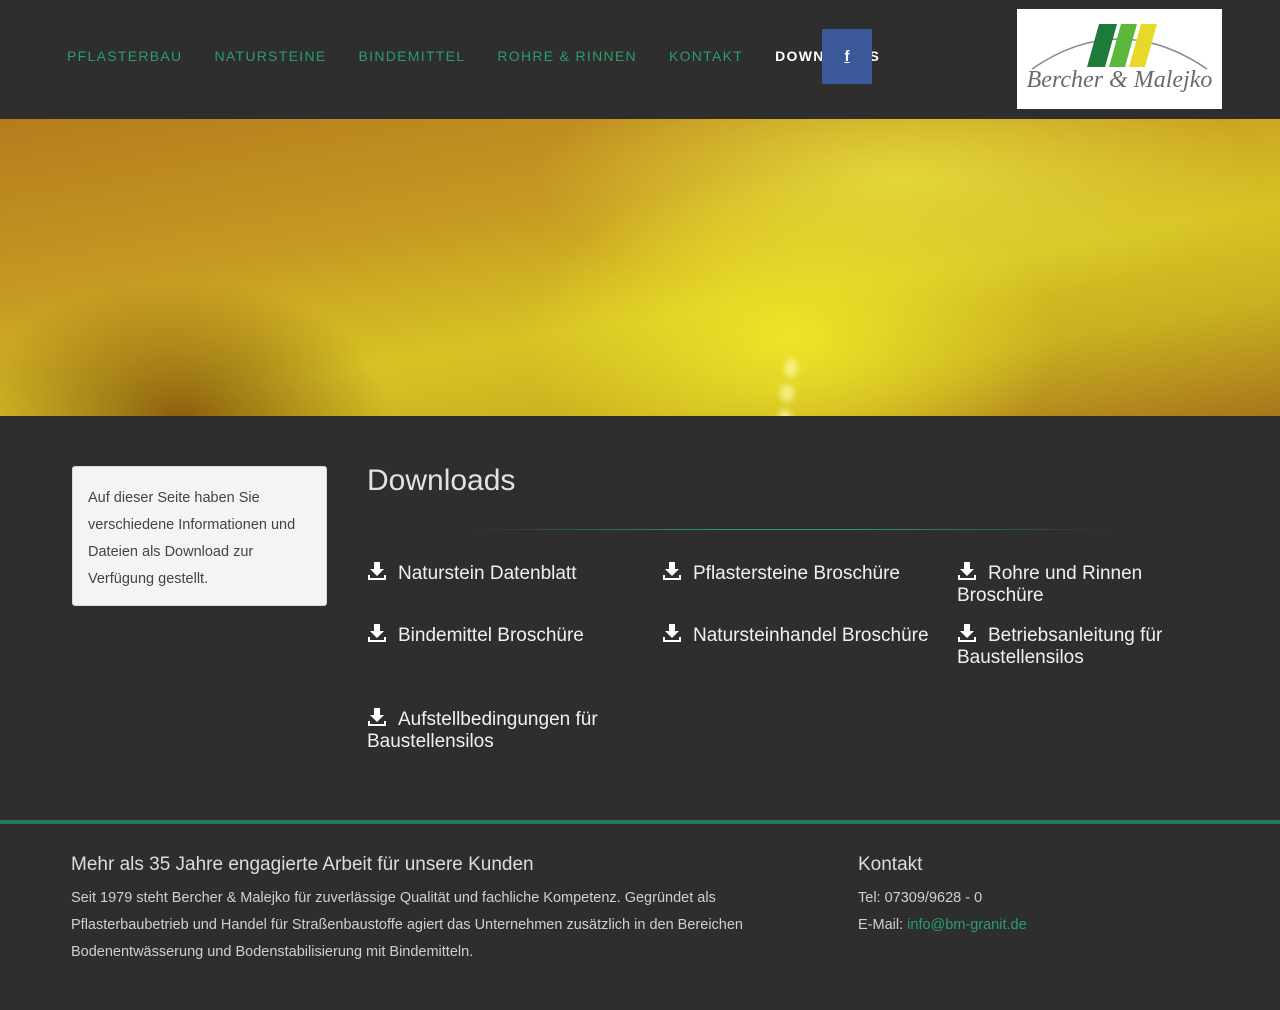 This screenshot has width=1280, height=1010. I want to click on footer-contact-heading: Kontakt, so click(890, 864).